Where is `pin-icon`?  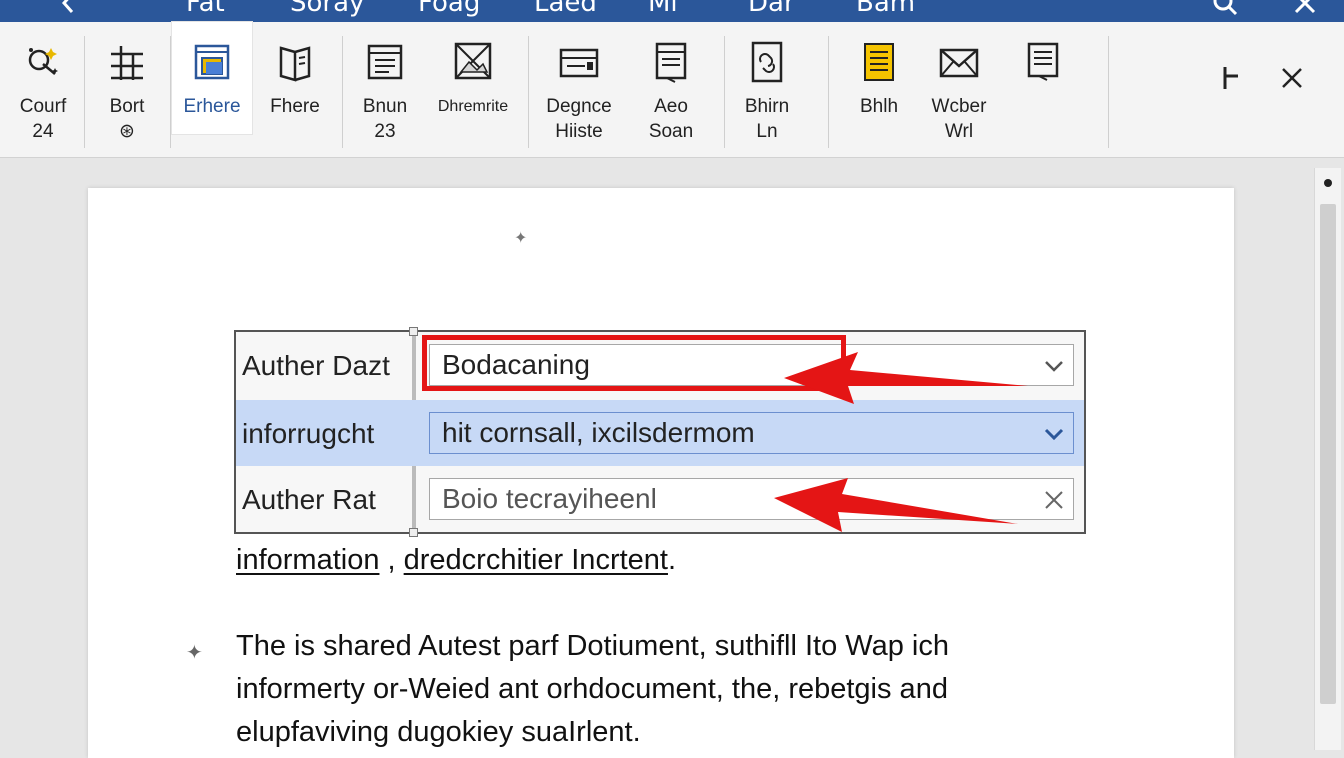
pin-icon is located at coordinates (1230, 78).